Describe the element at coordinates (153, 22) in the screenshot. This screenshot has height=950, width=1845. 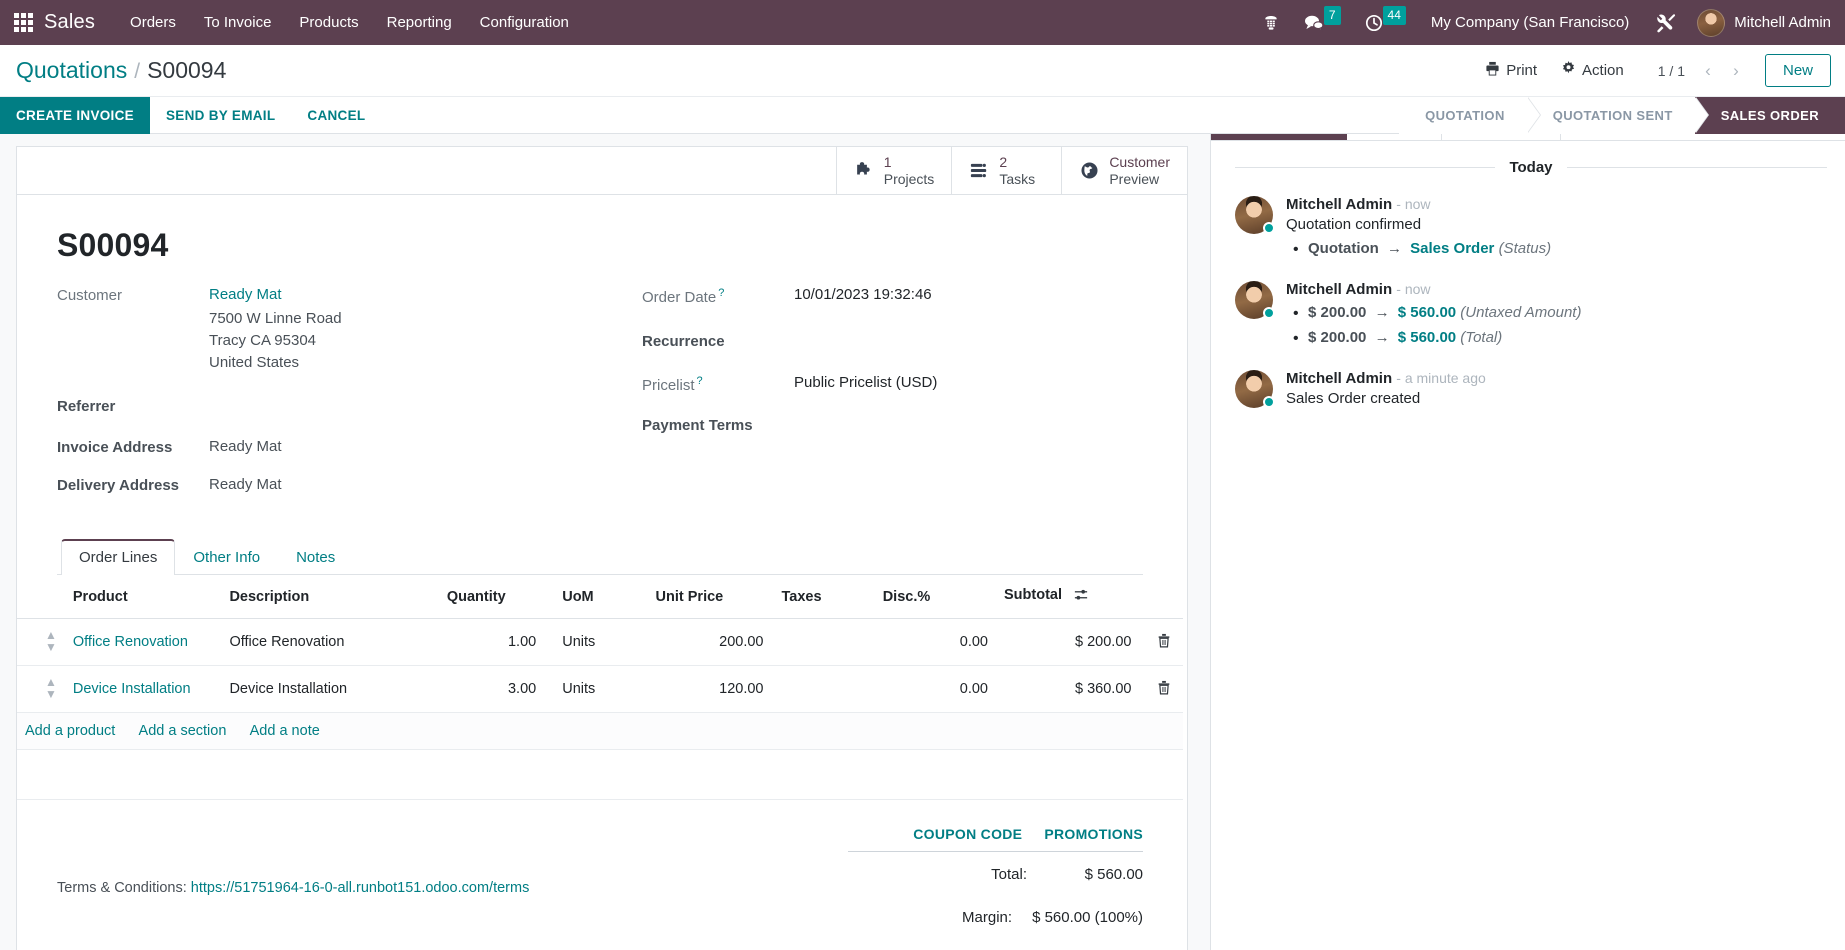
I see `menu-orders: Orders` at that location.